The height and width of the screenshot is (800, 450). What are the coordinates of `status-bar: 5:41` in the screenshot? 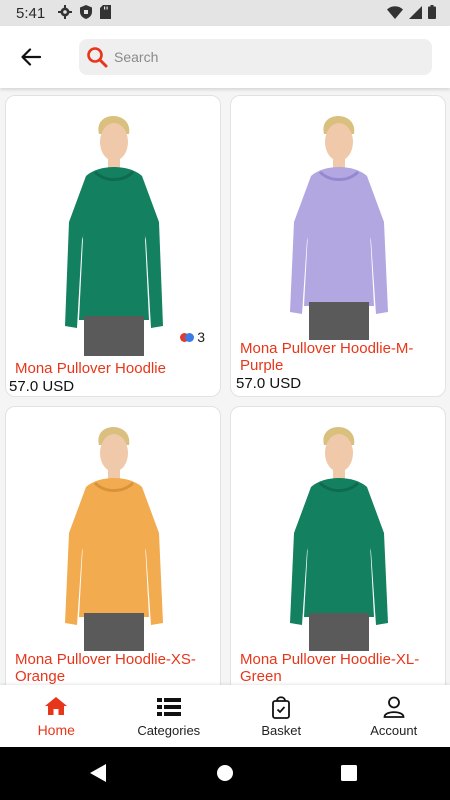 It's located at (225, 13).